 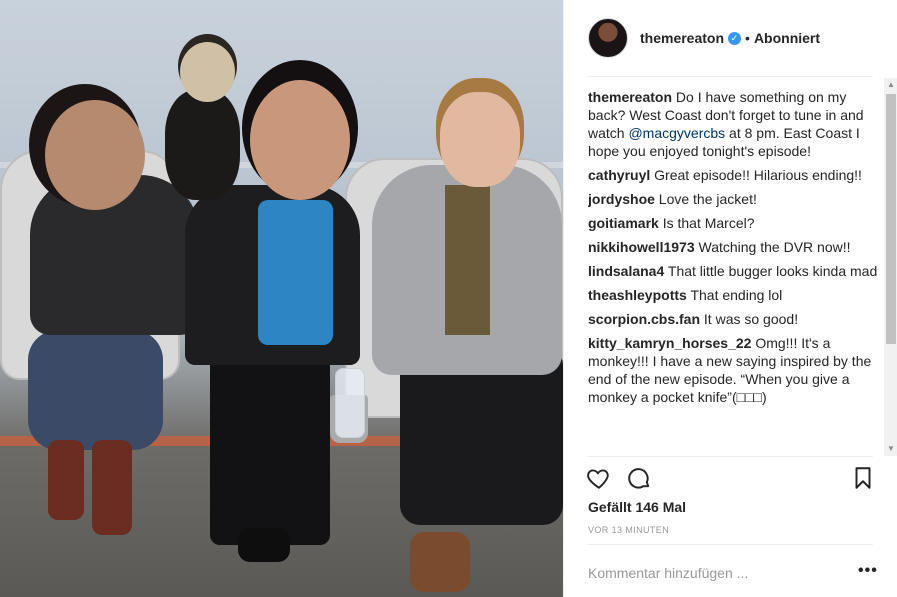 I want to click on comment-item: theashleypotts That ending lol, so click(x=734, y=295).